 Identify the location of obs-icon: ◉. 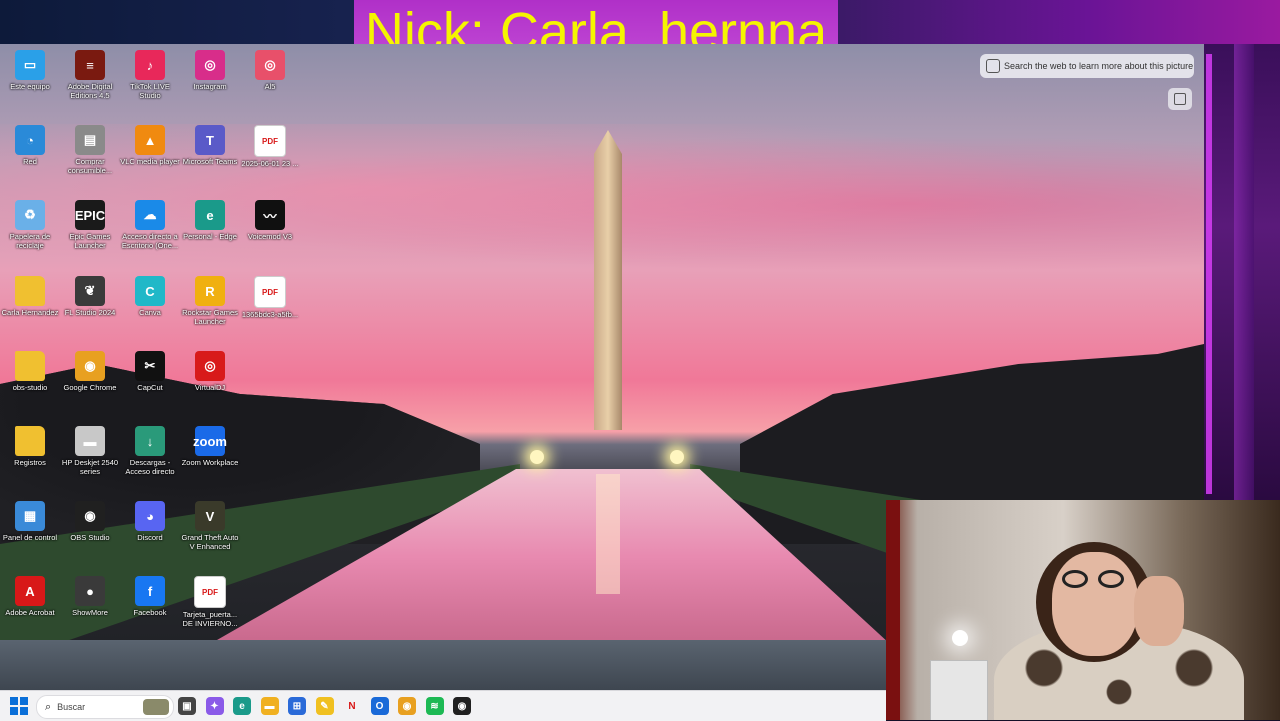
(462, 706).